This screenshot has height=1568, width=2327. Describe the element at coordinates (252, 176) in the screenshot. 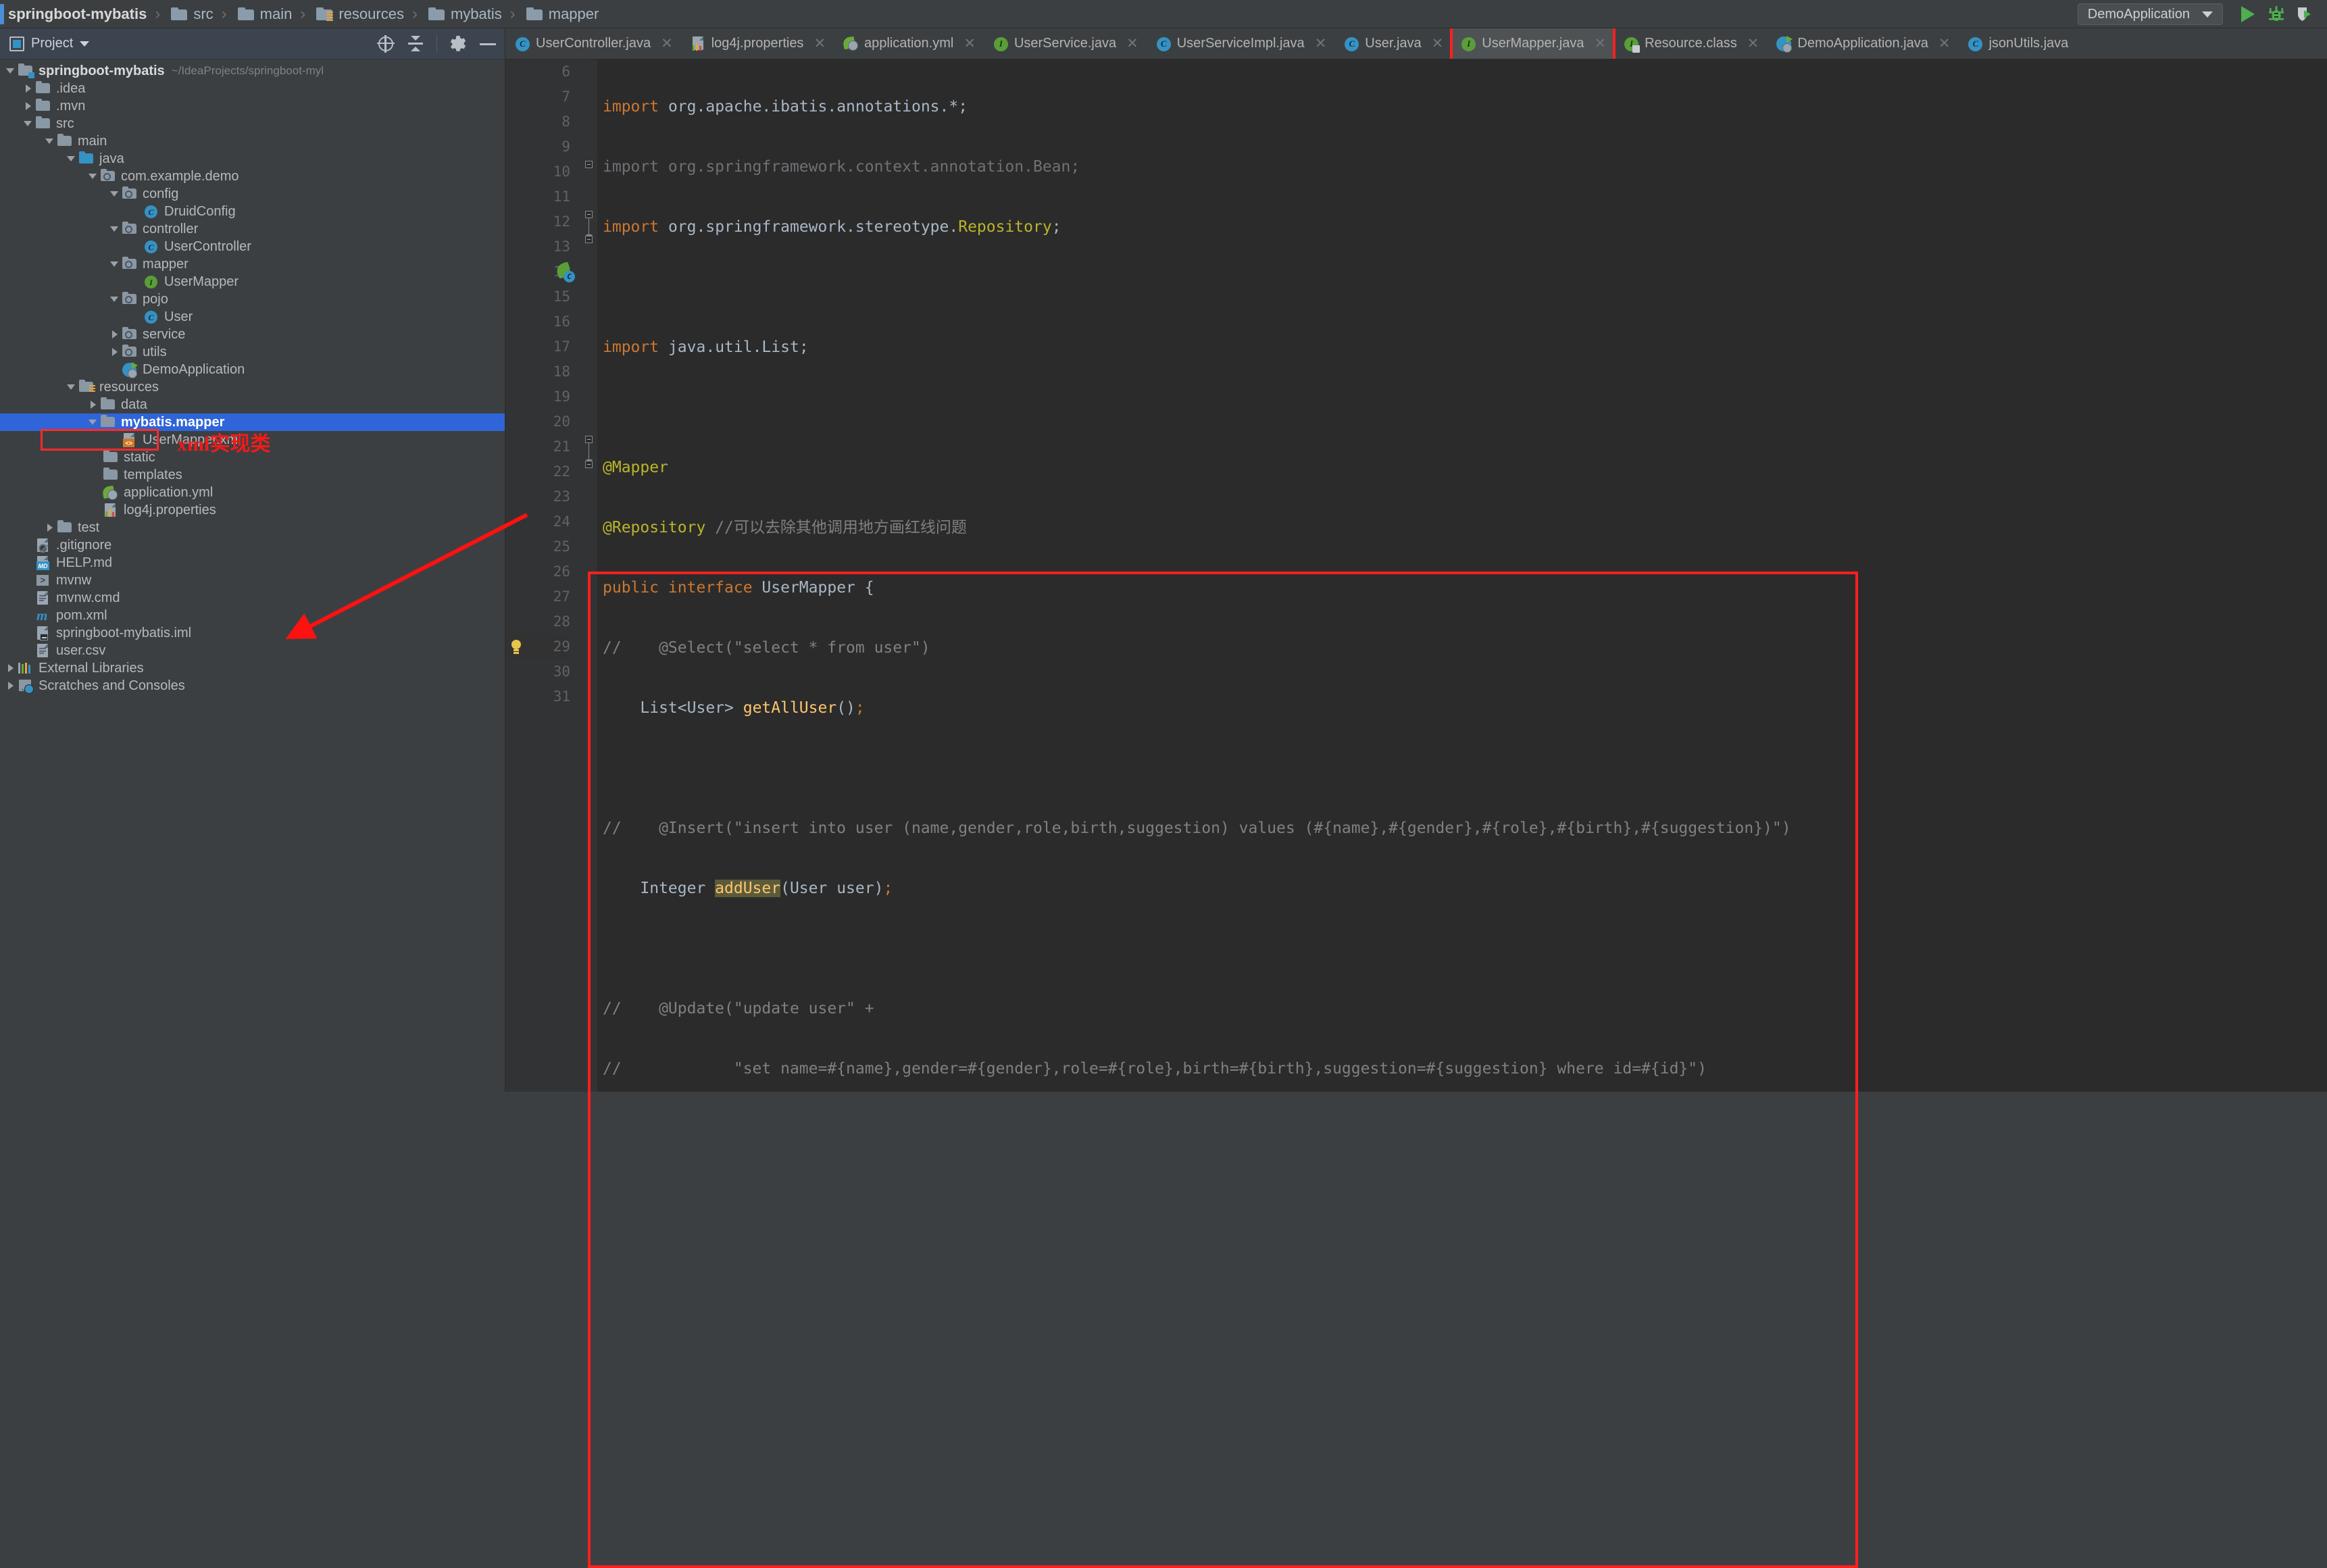

I see `tree-node-com-example-demo: com.example.demo` at that location.